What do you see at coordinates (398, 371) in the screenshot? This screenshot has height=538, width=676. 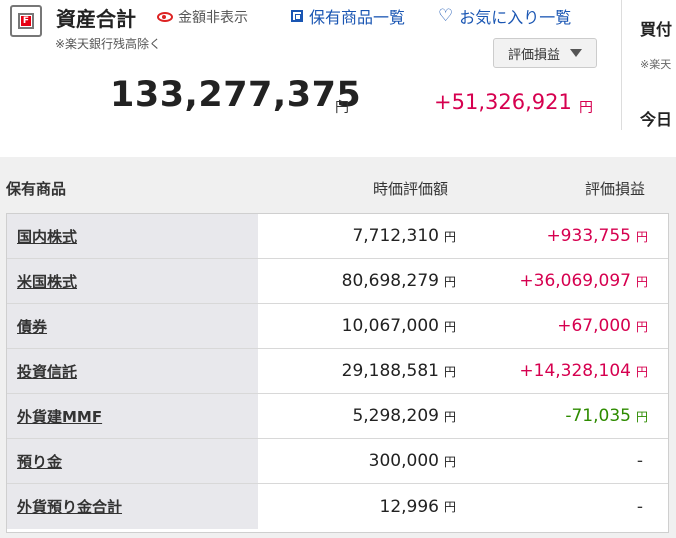 I see `row-value: 29,188,581 円` at bounding box center [398, 371].